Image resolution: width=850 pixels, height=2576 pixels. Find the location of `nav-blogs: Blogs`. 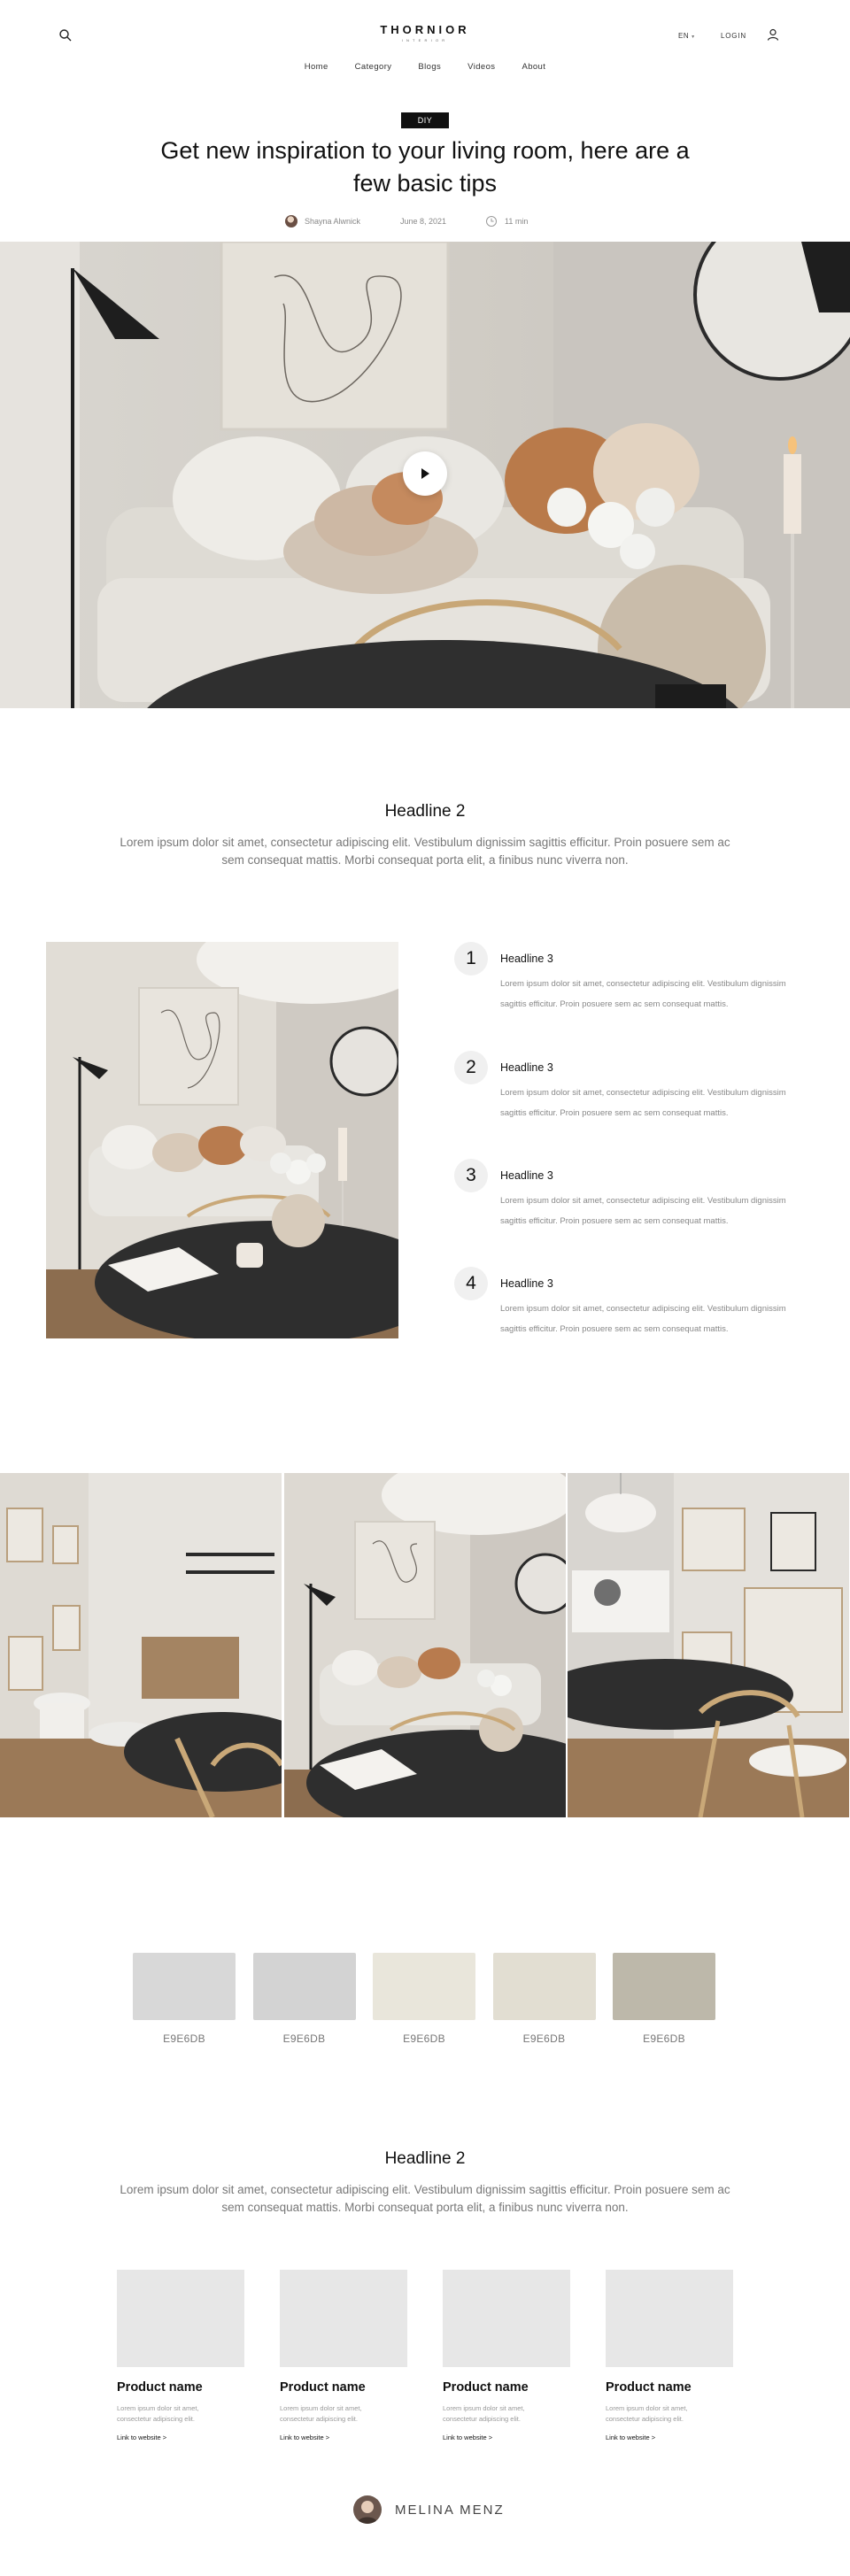

nav-blogs: Blogs is located at coordinates (429, 67).